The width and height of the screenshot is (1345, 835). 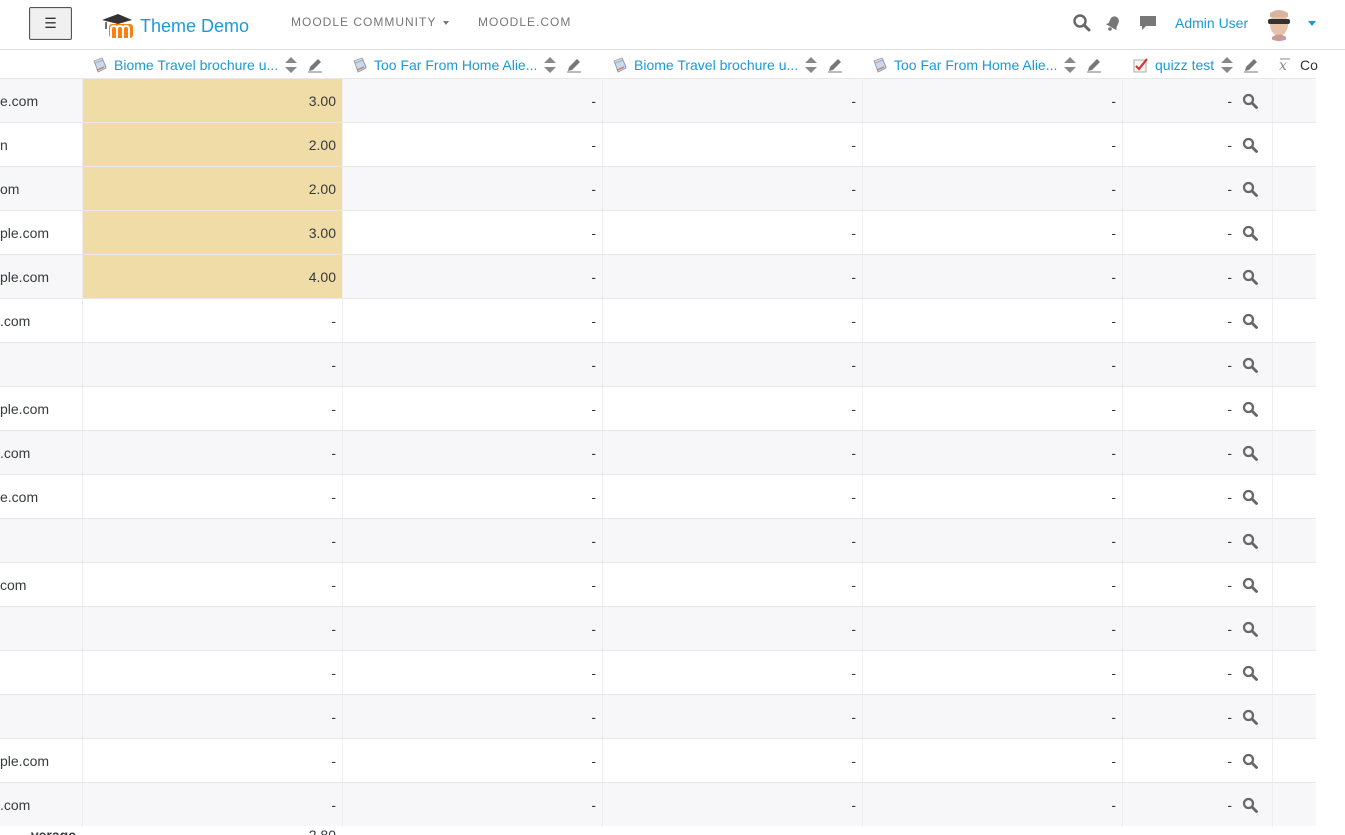 I want to click on user-email-cell: om, so click(x=41, y=189).